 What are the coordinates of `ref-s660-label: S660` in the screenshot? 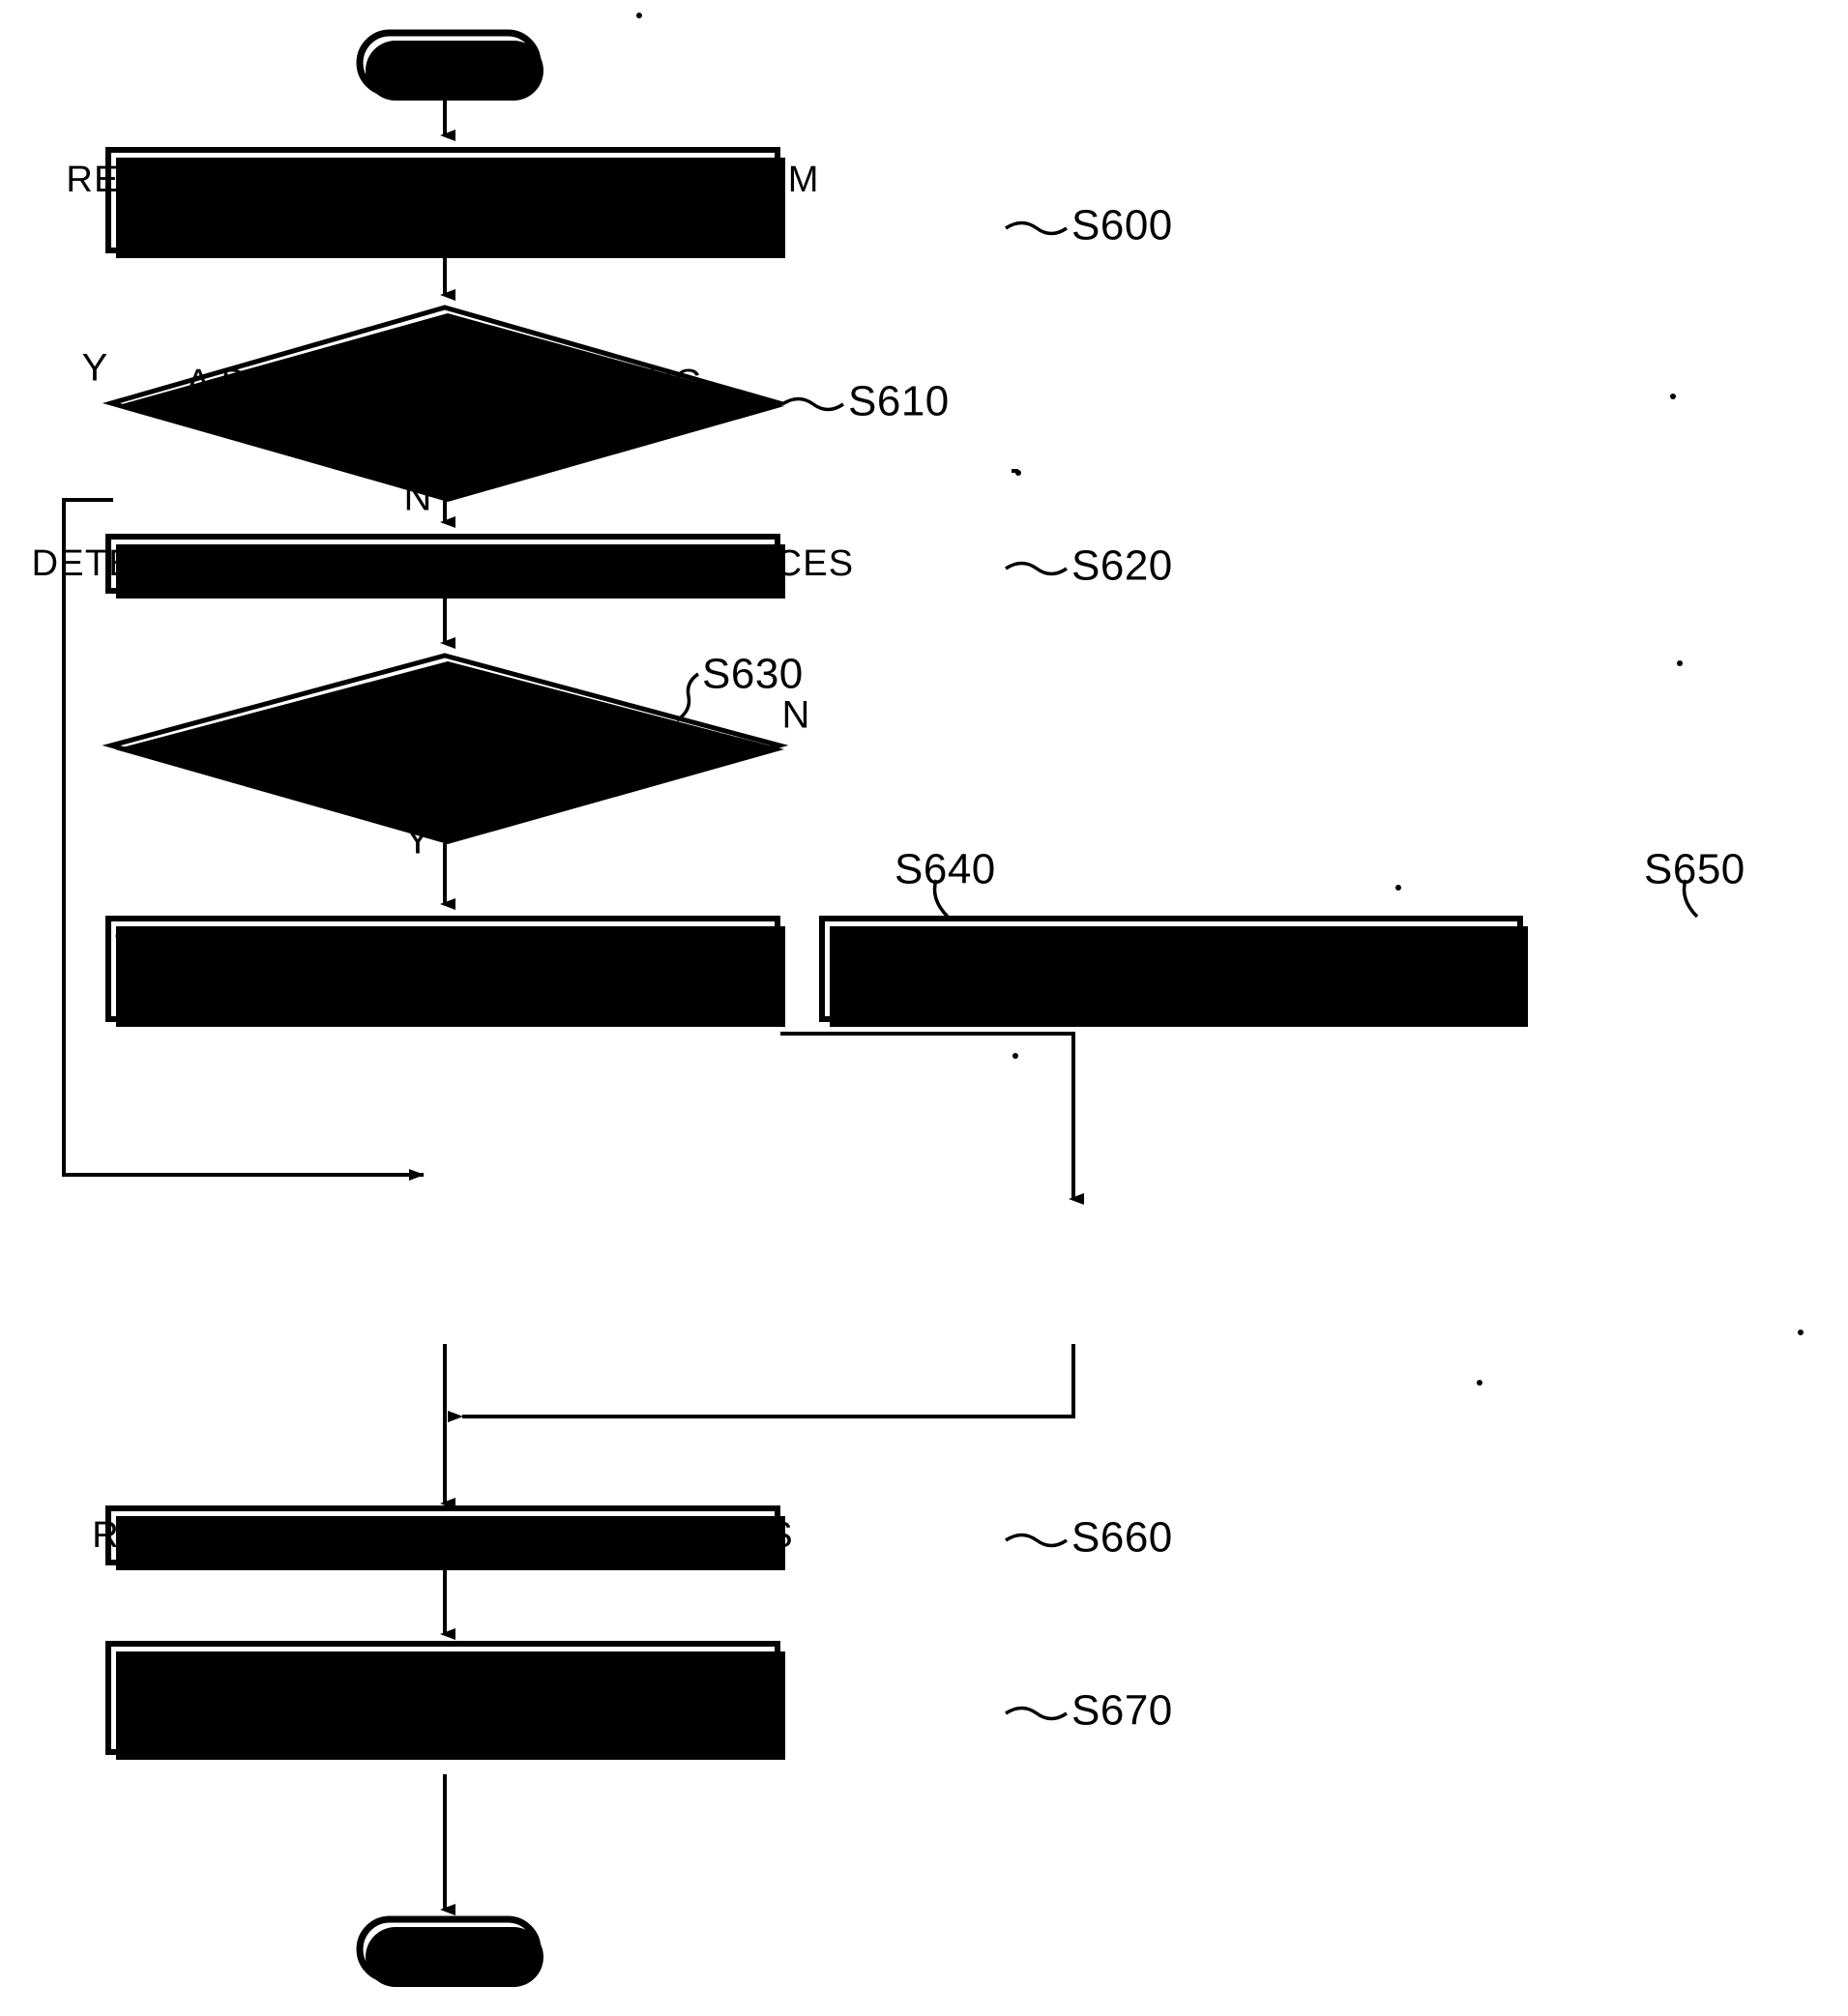 It's located at (1122, 1538).